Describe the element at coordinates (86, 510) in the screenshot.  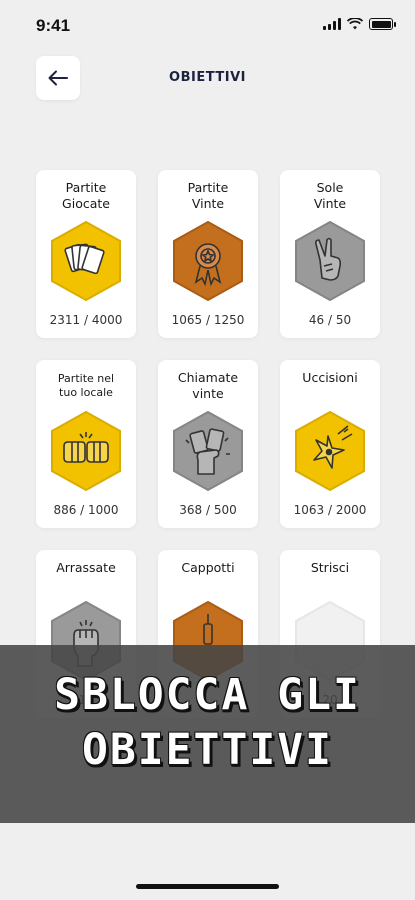
I see `achievement-progress: 886 / 1000` at that location.